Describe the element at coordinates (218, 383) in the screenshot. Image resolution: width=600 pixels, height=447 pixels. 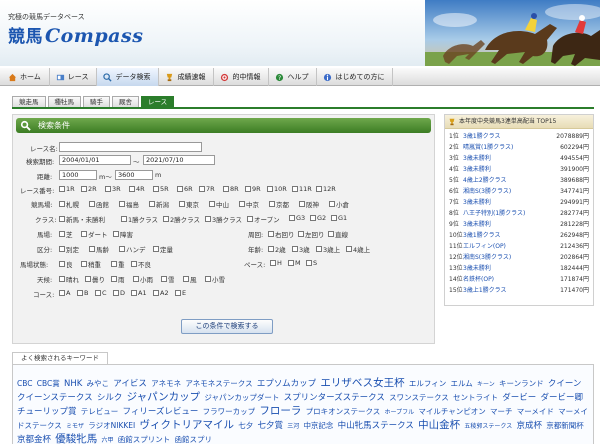
I see `keyword-link: アネモネステークス` at that location.